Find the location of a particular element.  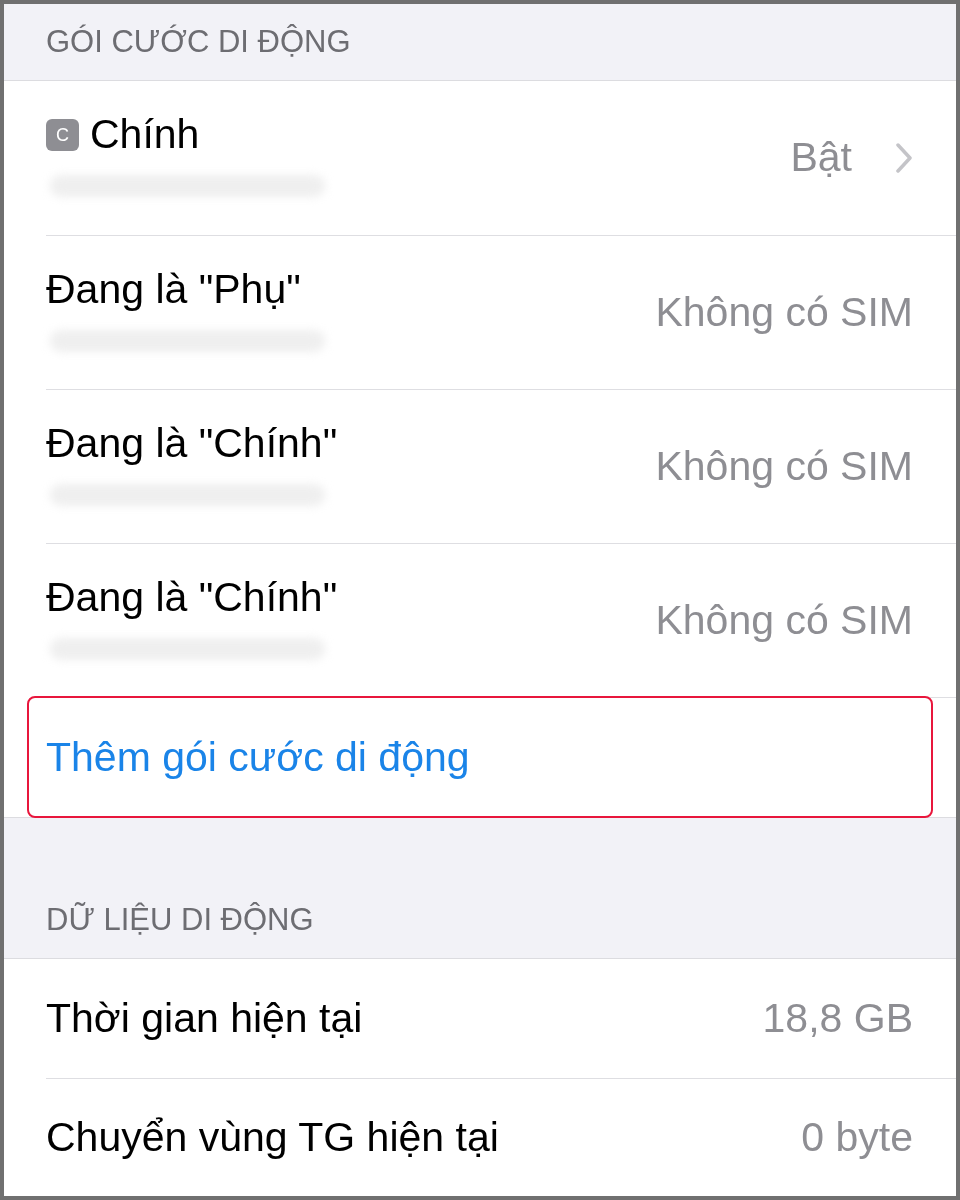

section-header: DỮ LIỆU DI ĐỘNG is located at coordinates (180, 920).